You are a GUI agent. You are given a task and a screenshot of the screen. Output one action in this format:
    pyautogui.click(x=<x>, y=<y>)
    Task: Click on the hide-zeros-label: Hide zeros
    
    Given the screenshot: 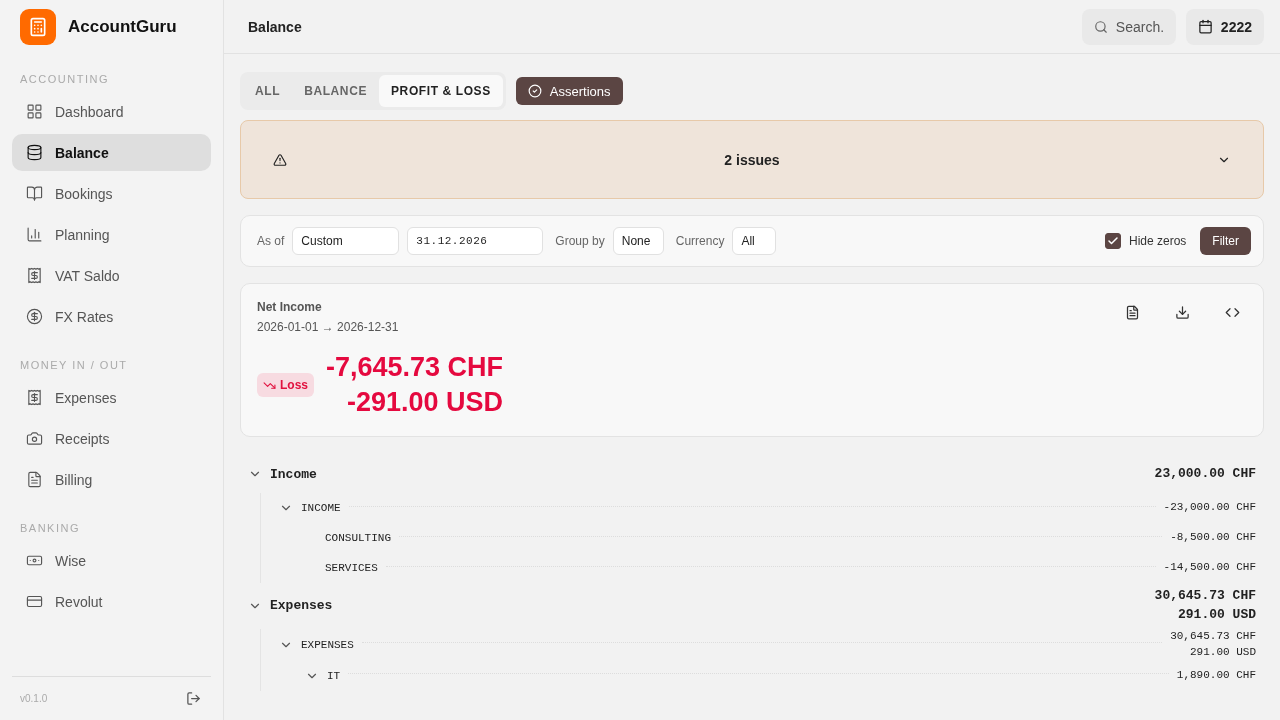 What is the action you would take?
    pyautogui.click(x=1157, y=241)
    